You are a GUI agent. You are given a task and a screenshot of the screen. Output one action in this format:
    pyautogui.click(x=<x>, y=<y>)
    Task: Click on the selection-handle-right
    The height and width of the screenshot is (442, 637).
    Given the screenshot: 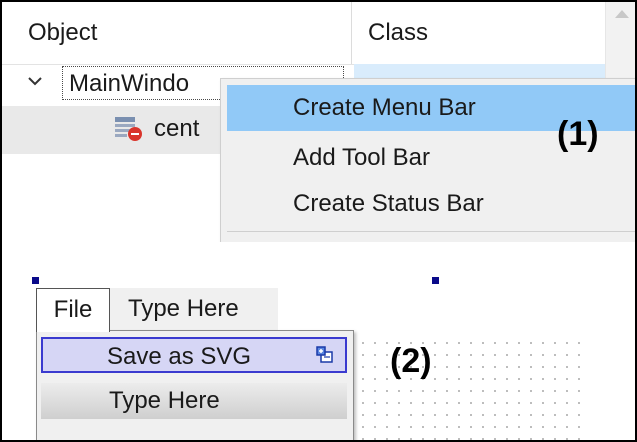 What is the action you would take?
    pyautogui.click(x=435, y=280)
    